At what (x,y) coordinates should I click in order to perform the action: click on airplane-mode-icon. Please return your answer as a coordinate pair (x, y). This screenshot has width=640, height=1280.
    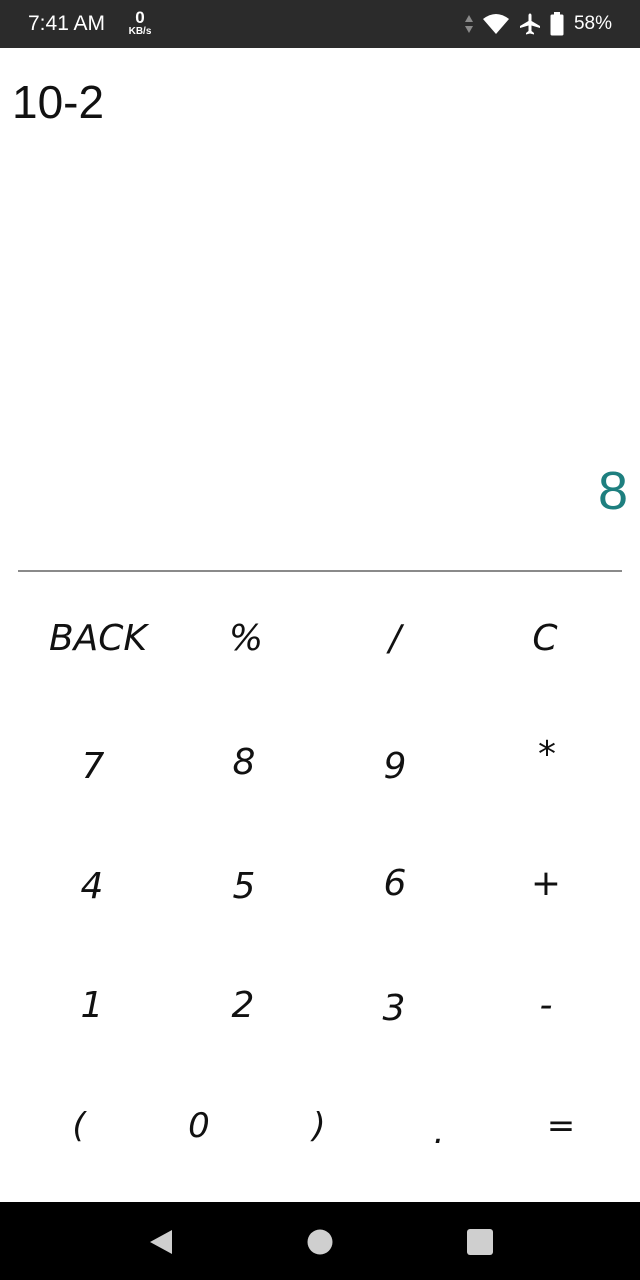
    Looking at the image, I should click on (530, 24).